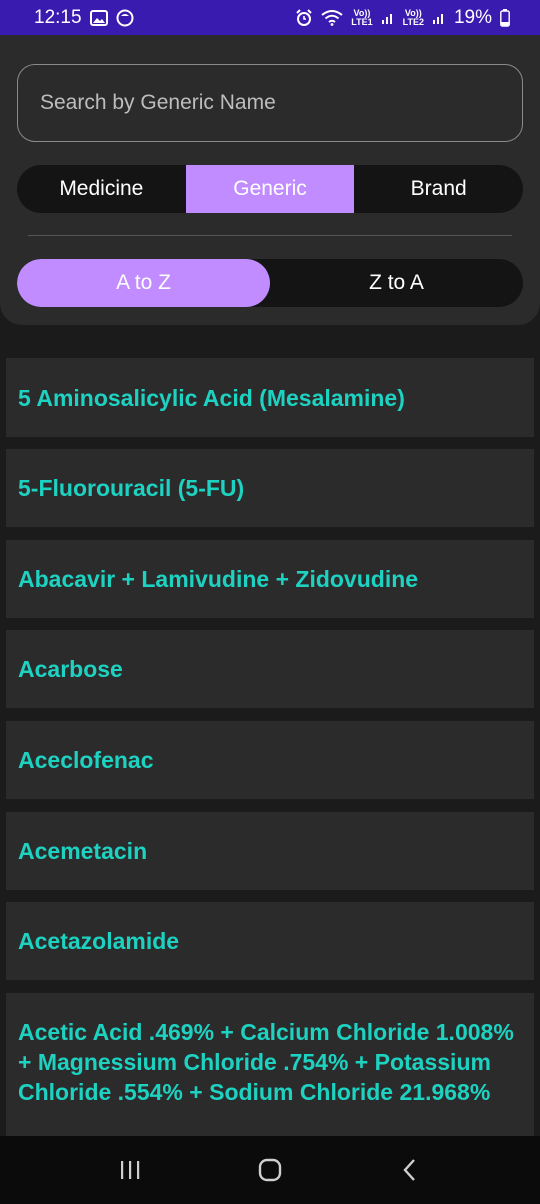 This screenshot has width=540, height=1204. Describe the element at coordinates (131, 488) in the screenshot. I see `generic-name: 5-Fluorouracil (5-FU)` at that location.